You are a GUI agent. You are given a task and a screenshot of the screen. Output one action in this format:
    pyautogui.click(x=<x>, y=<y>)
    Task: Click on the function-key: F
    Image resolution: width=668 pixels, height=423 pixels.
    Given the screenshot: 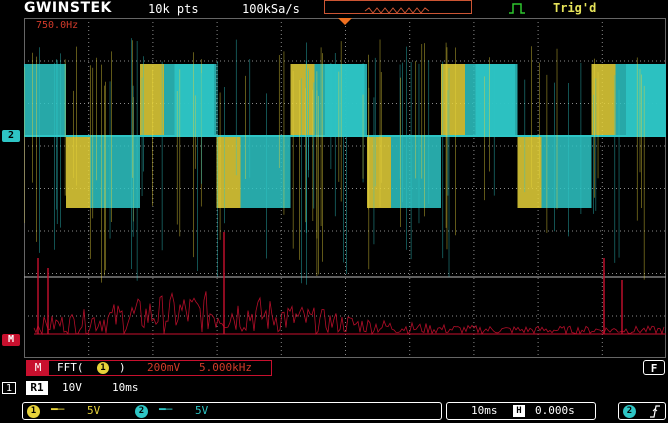 What is the action you would take?
    pyautogui.click(x=654, y=367)
    